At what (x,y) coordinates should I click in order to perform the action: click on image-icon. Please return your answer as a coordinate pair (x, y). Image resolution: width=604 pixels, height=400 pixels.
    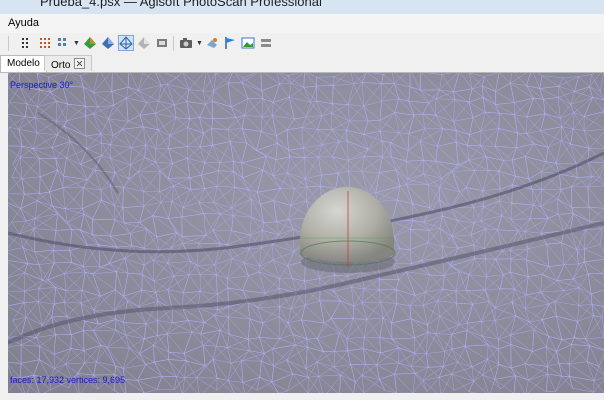
    Looking at the image, I should click on (248, 43).